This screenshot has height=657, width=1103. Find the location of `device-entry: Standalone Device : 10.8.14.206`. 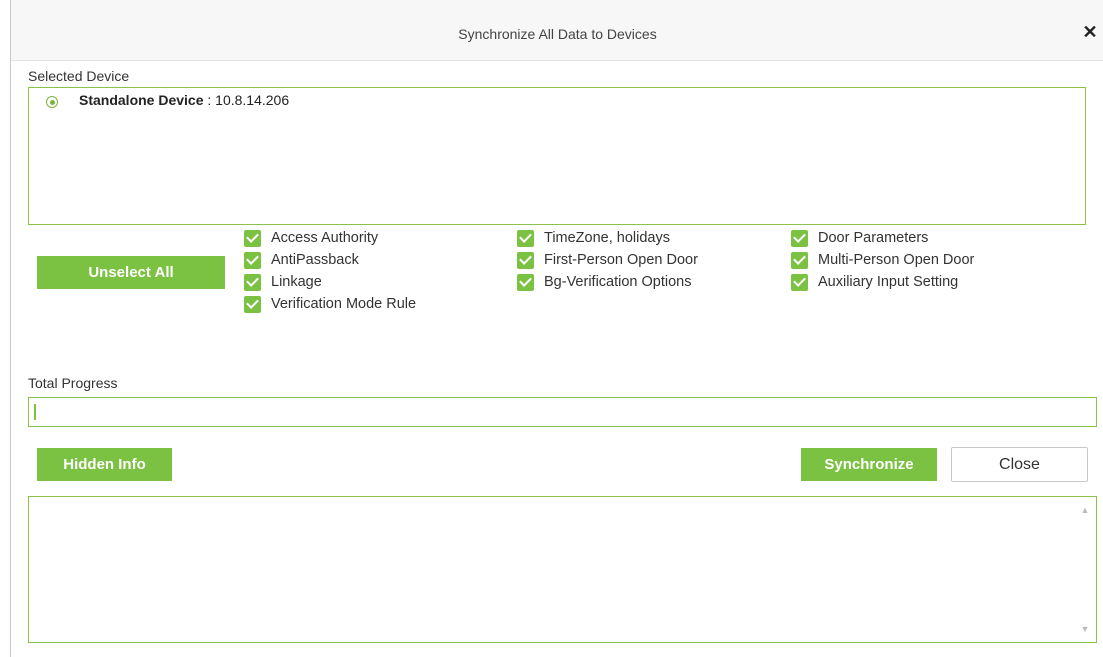

device-entry: Standalone Device : 10.8.14.206 is located at coordinates (184, 100).